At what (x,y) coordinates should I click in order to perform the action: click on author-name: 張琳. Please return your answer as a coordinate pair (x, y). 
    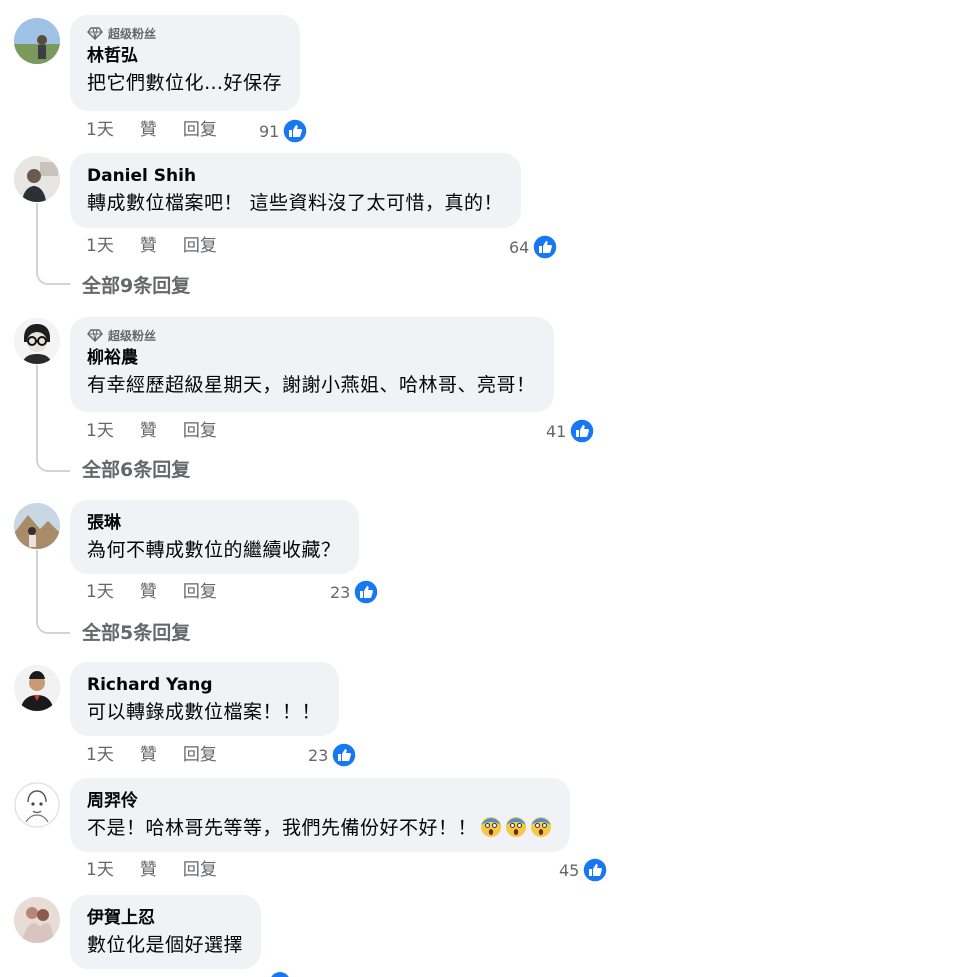
    Looking at the image, I should click on (214, 523).